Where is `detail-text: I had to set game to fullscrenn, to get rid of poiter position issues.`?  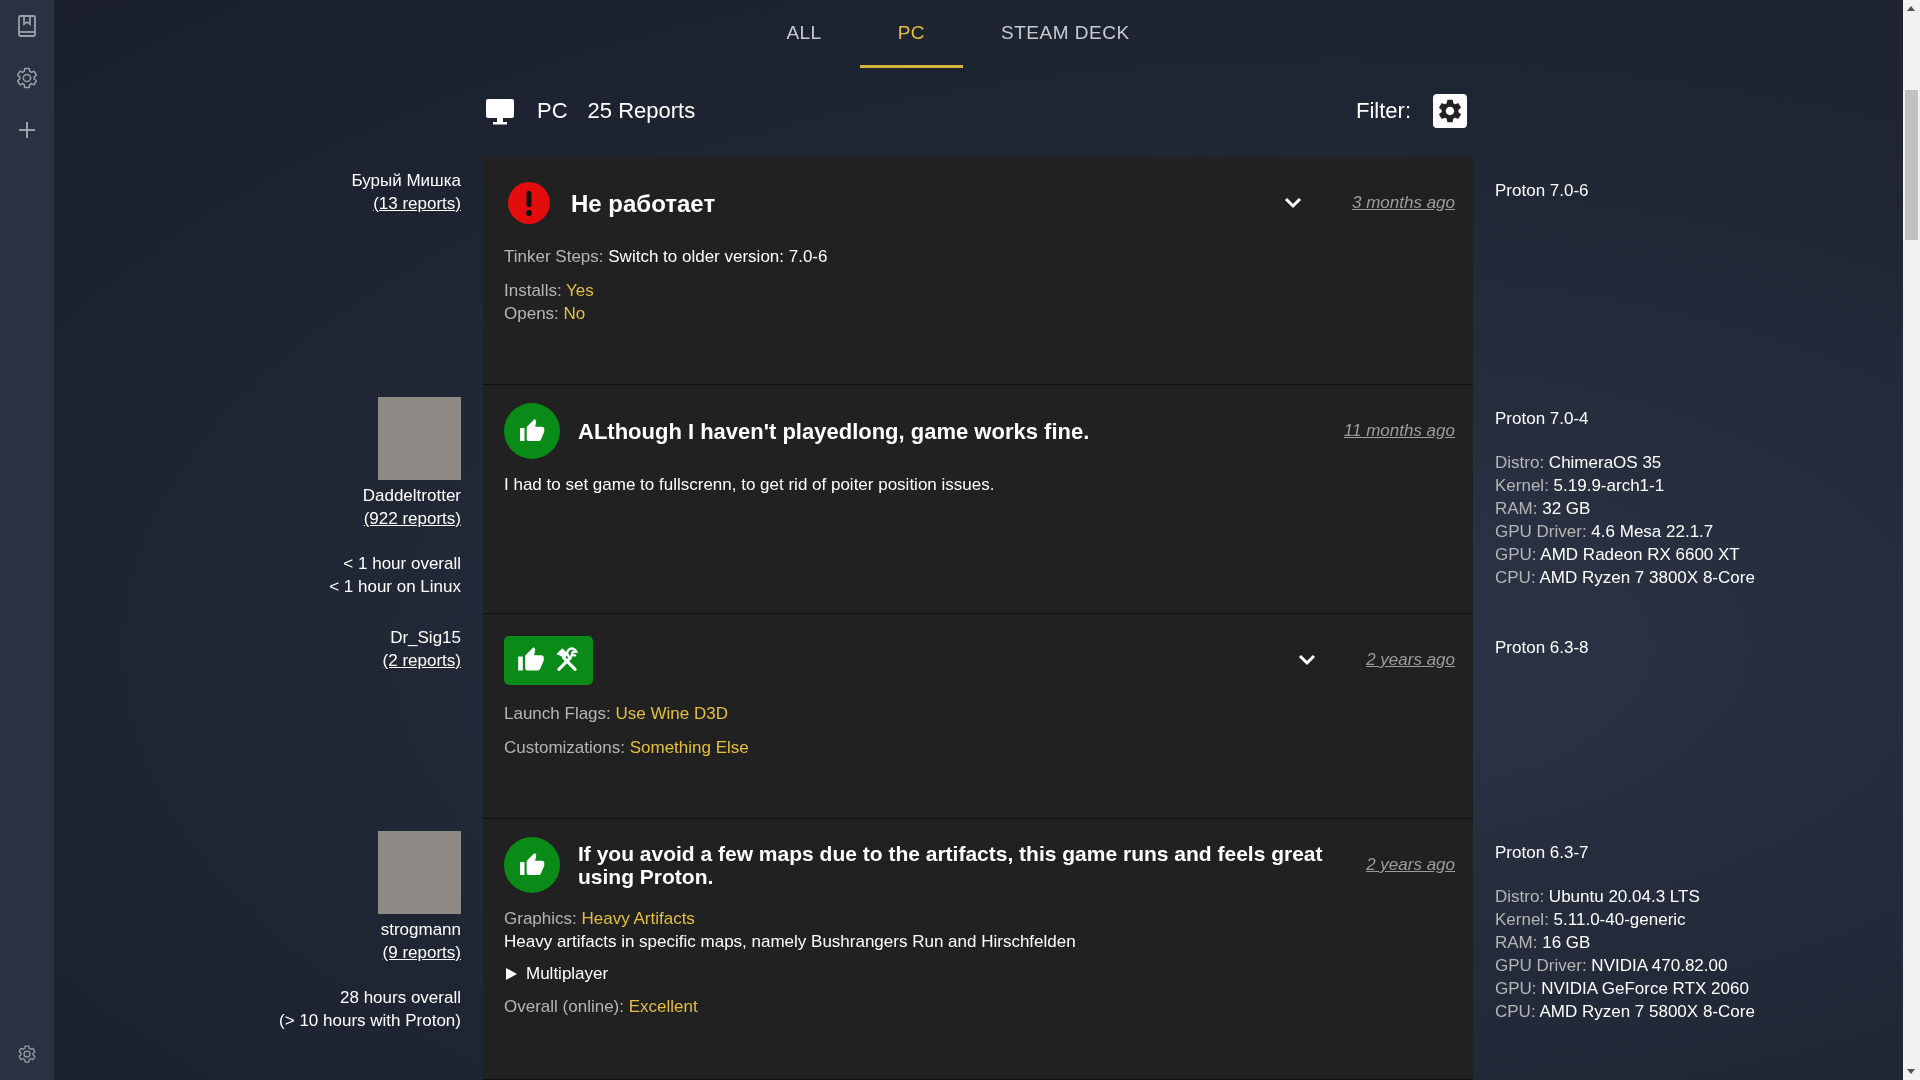 detail-text: I had to set game to fullscrenn, to get rid of poiter position issues. is located at coordinates (750, 485).